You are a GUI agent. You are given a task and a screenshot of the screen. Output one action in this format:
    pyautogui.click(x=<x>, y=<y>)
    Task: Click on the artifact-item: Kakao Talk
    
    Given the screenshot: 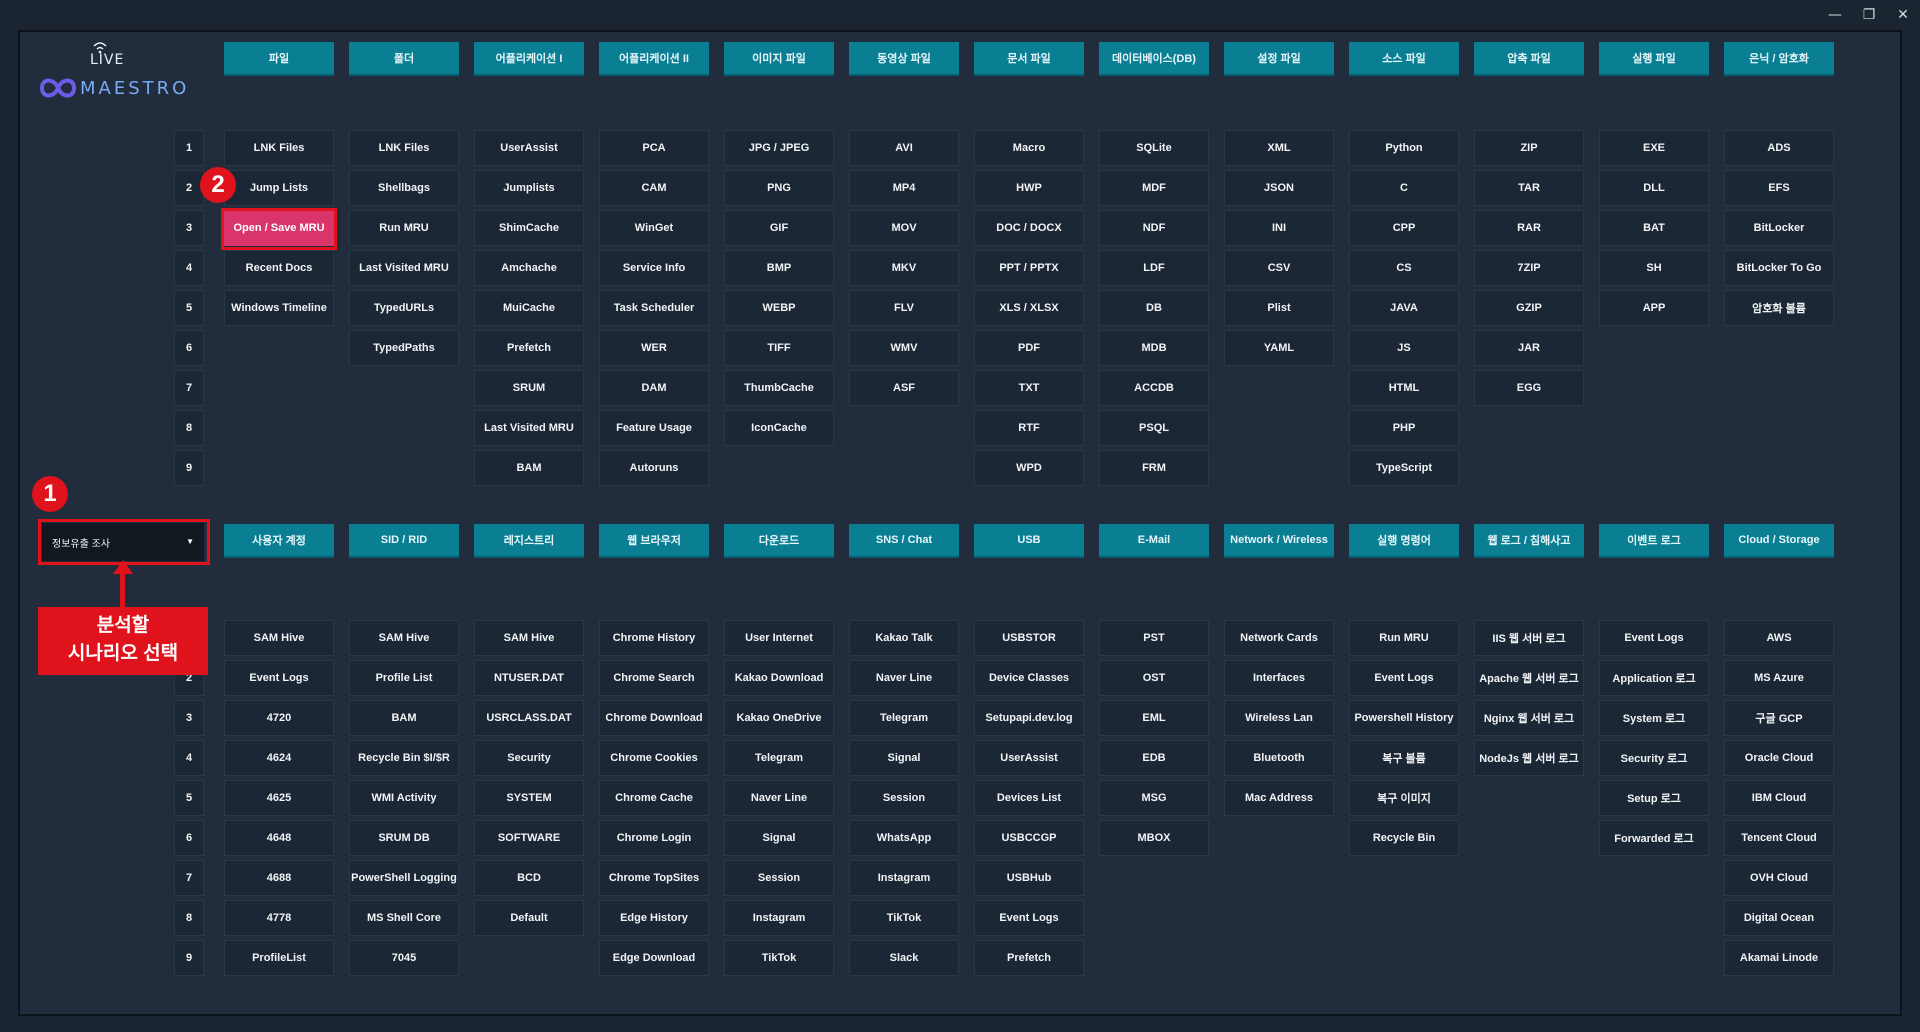 What is the action you would take?
    pyautogui.click(x=904, y=638)
    